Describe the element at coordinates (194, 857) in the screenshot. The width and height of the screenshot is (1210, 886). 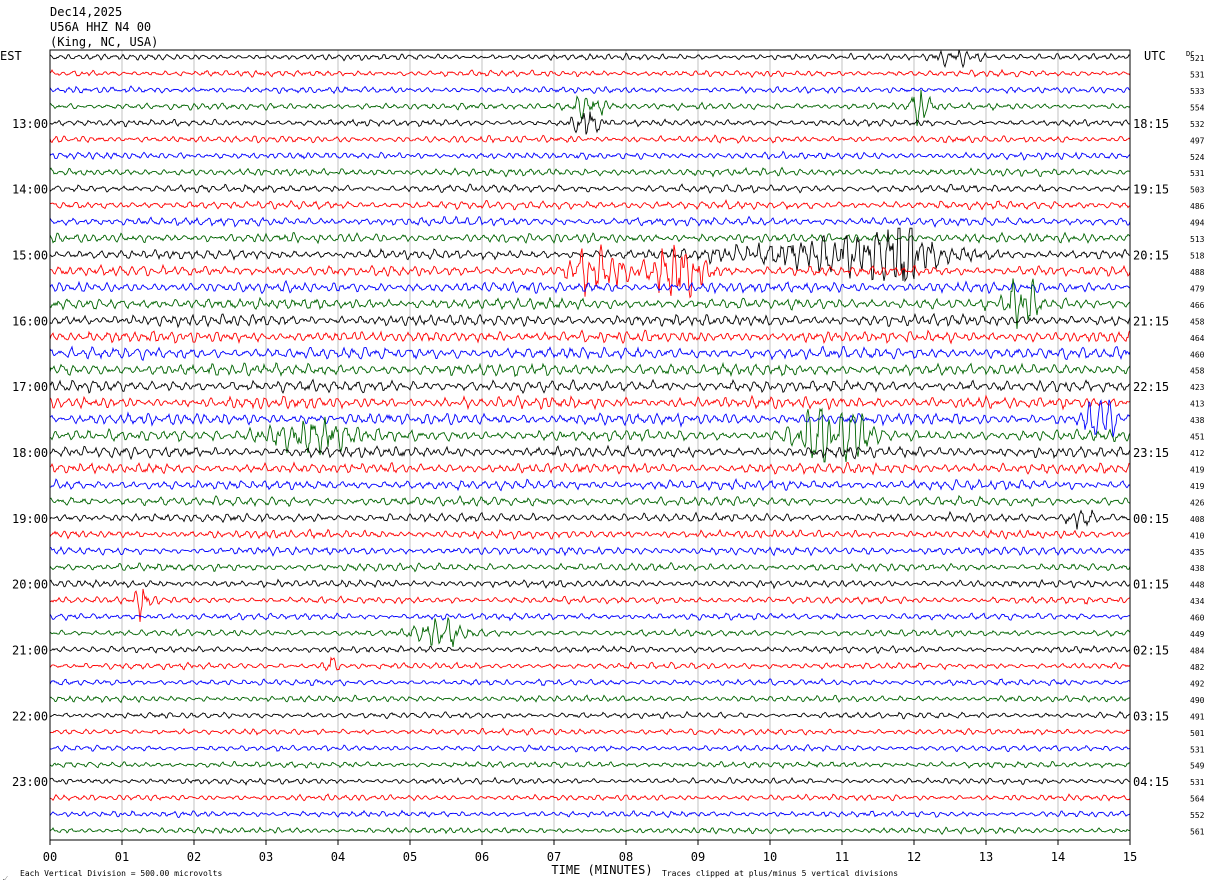
I see `x-tick-label: 02` at that location.